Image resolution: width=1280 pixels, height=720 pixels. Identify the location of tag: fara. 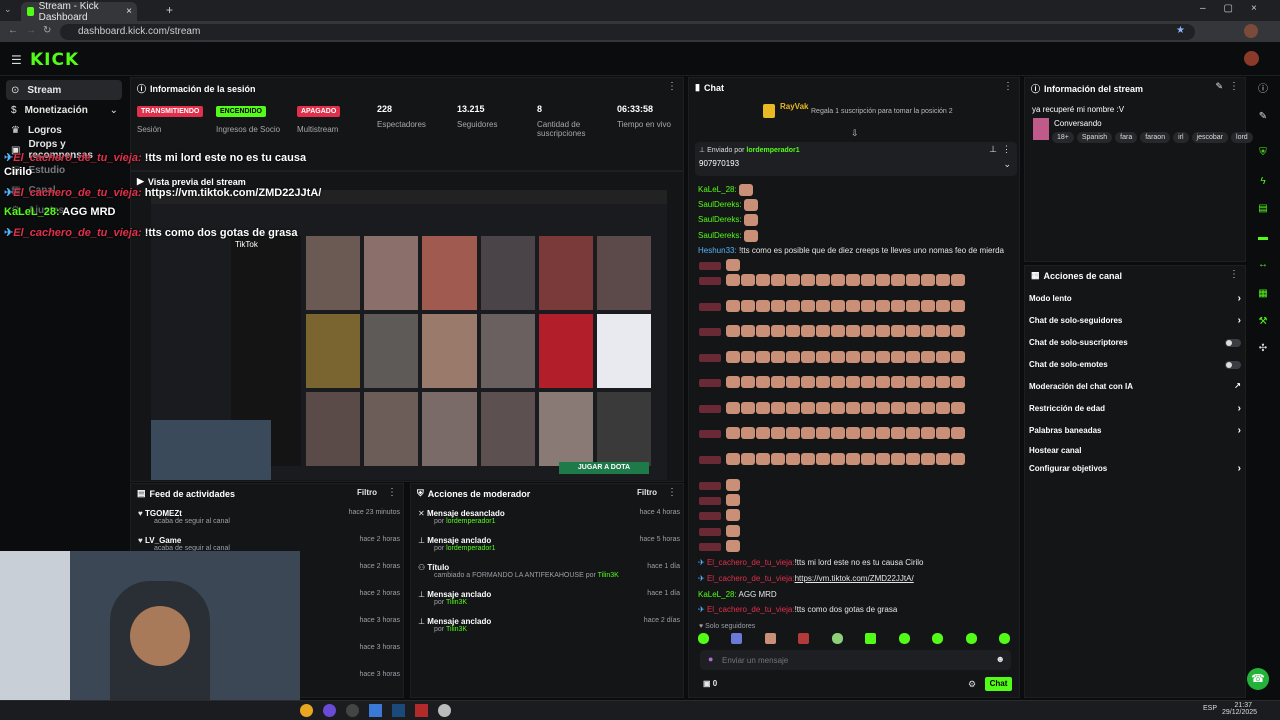
(1126, 137).